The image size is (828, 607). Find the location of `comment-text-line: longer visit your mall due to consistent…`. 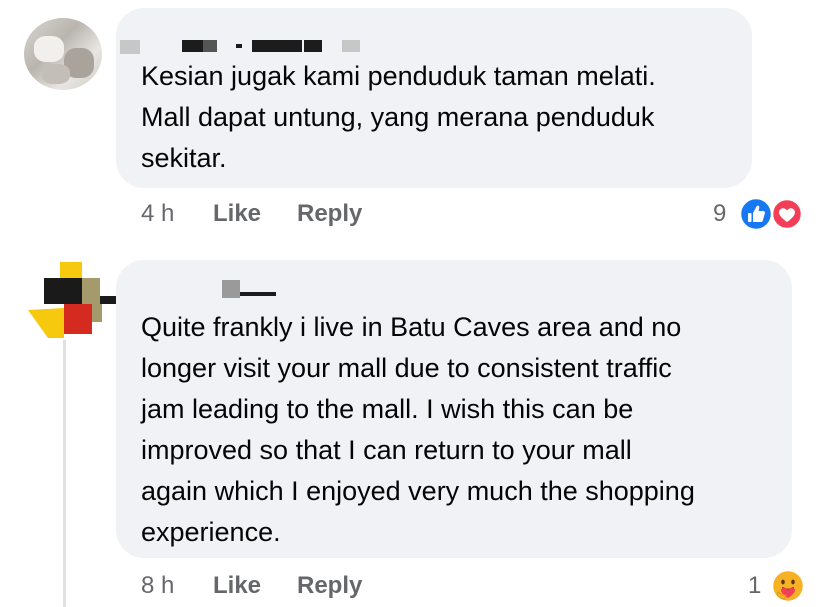

comment-text-line: longer visit your mall due to consistent… is located at coordinates (406, 368).